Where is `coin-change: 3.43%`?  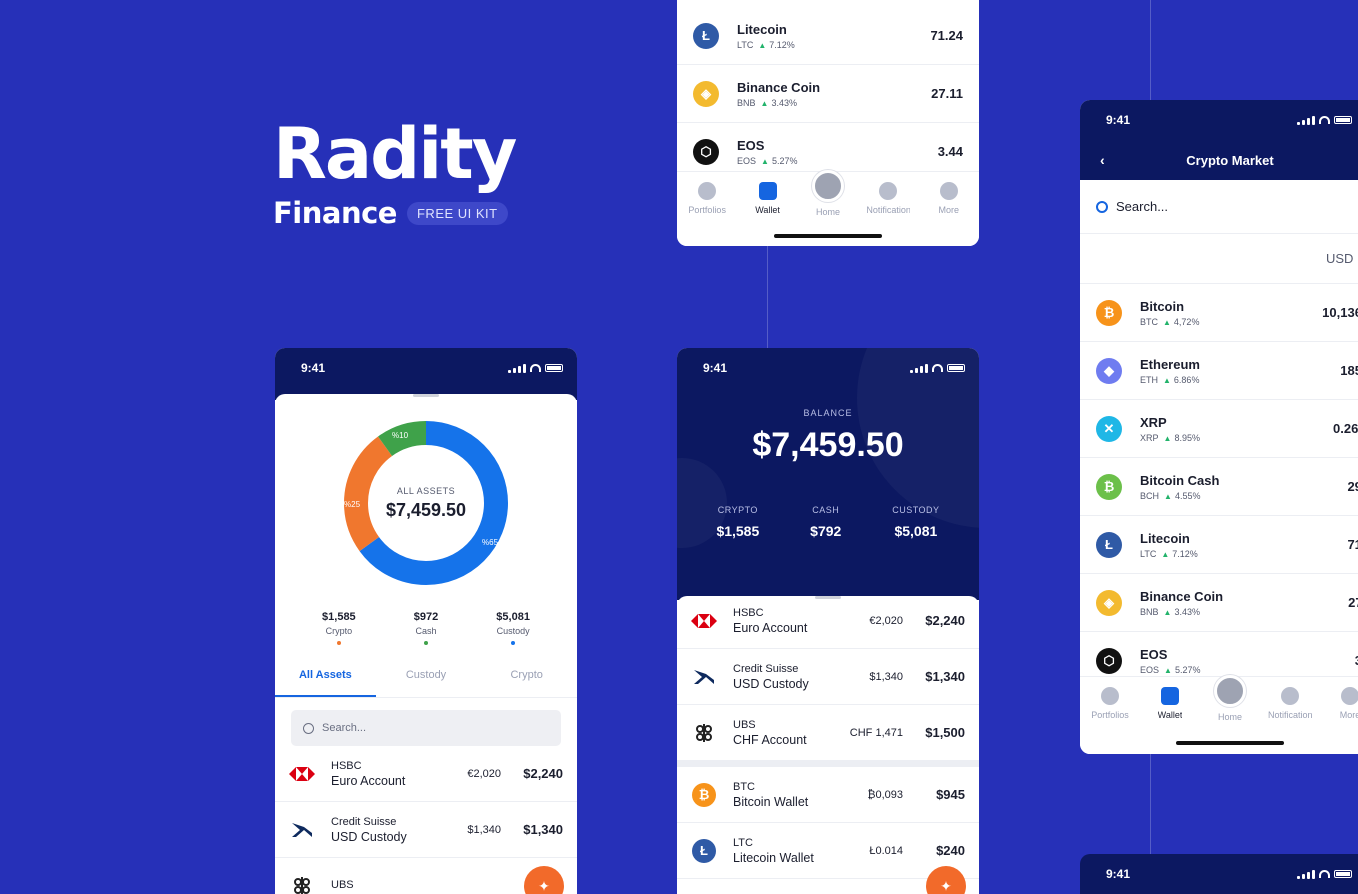
coin-change: 3.43% is located at coordinates (1187, 611).